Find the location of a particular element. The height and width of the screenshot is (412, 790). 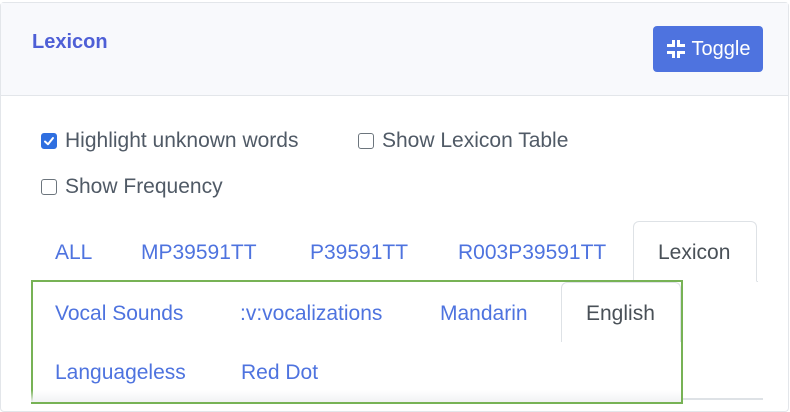

subtab-english-label: English is located at coordinates (620, 313).